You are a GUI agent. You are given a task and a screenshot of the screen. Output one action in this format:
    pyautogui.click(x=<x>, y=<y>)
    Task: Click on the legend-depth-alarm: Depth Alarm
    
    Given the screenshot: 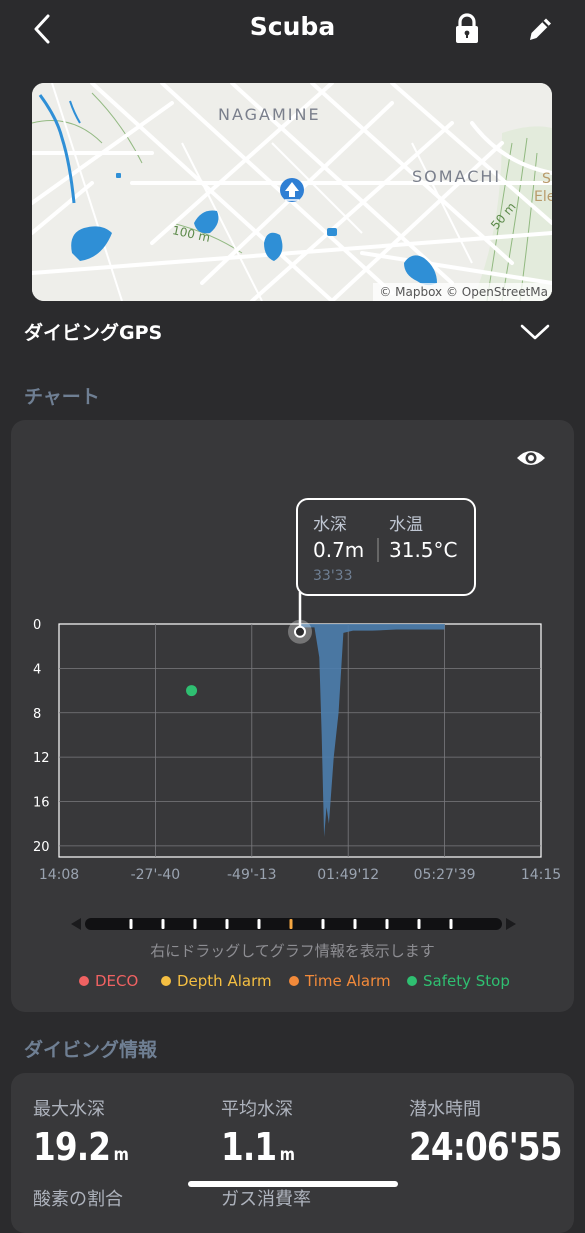 What is the action you would take?
    pyautogui.click(x=216, y=981)
    